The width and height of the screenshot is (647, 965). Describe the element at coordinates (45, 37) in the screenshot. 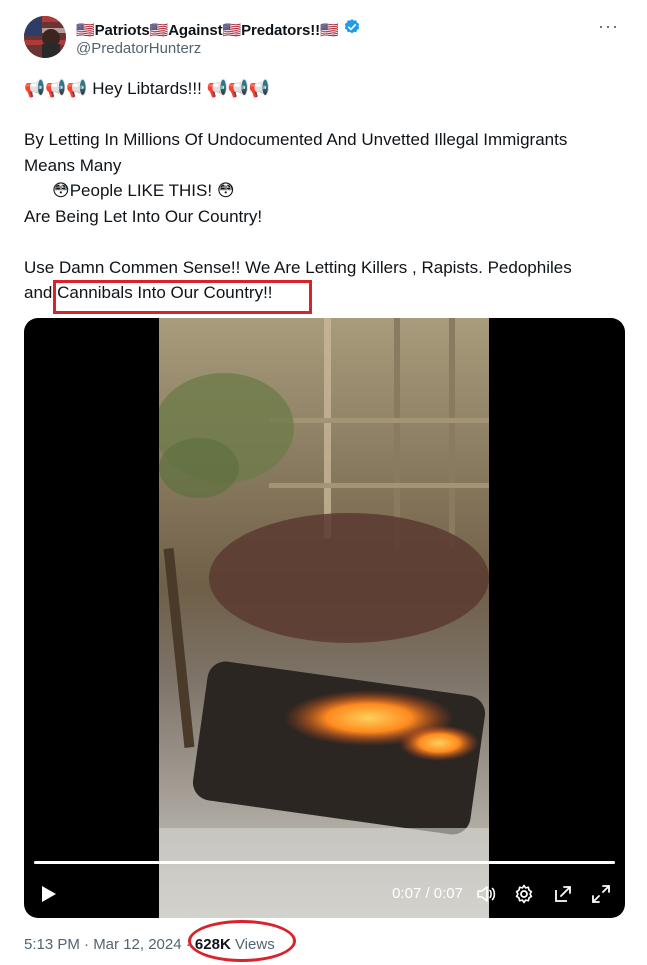

I see `avatar` at that location.